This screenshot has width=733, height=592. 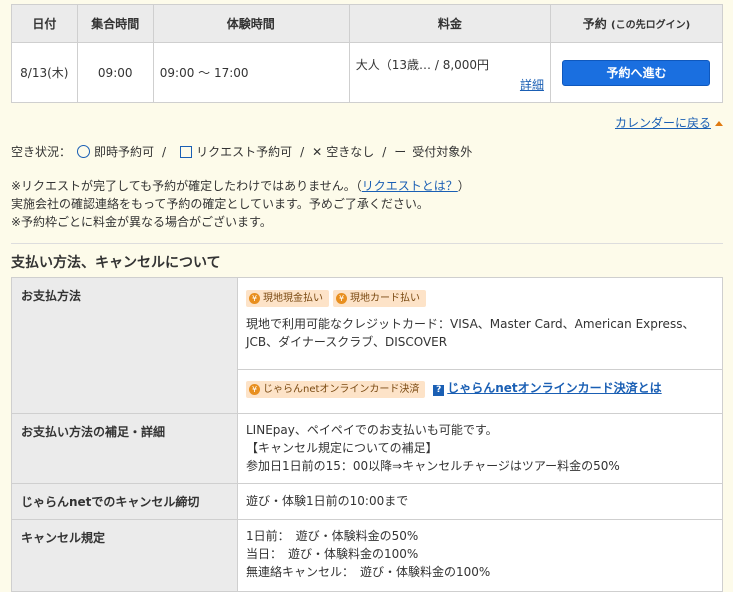 What do you see at coordinates (44, 23) in the screenshot?
I see `header-date: 日付` at bounding box center [44, 23].